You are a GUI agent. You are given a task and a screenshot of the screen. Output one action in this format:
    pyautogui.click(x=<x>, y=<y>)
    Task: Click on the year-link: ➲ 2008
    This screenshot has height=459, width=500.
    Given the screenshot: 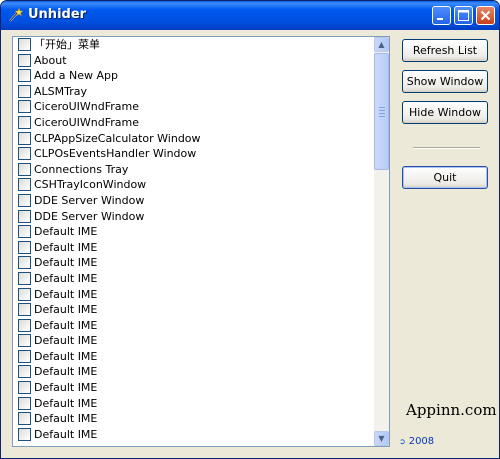 What is the action you would take?
    pyautogui.click(x=416, y=441)
    